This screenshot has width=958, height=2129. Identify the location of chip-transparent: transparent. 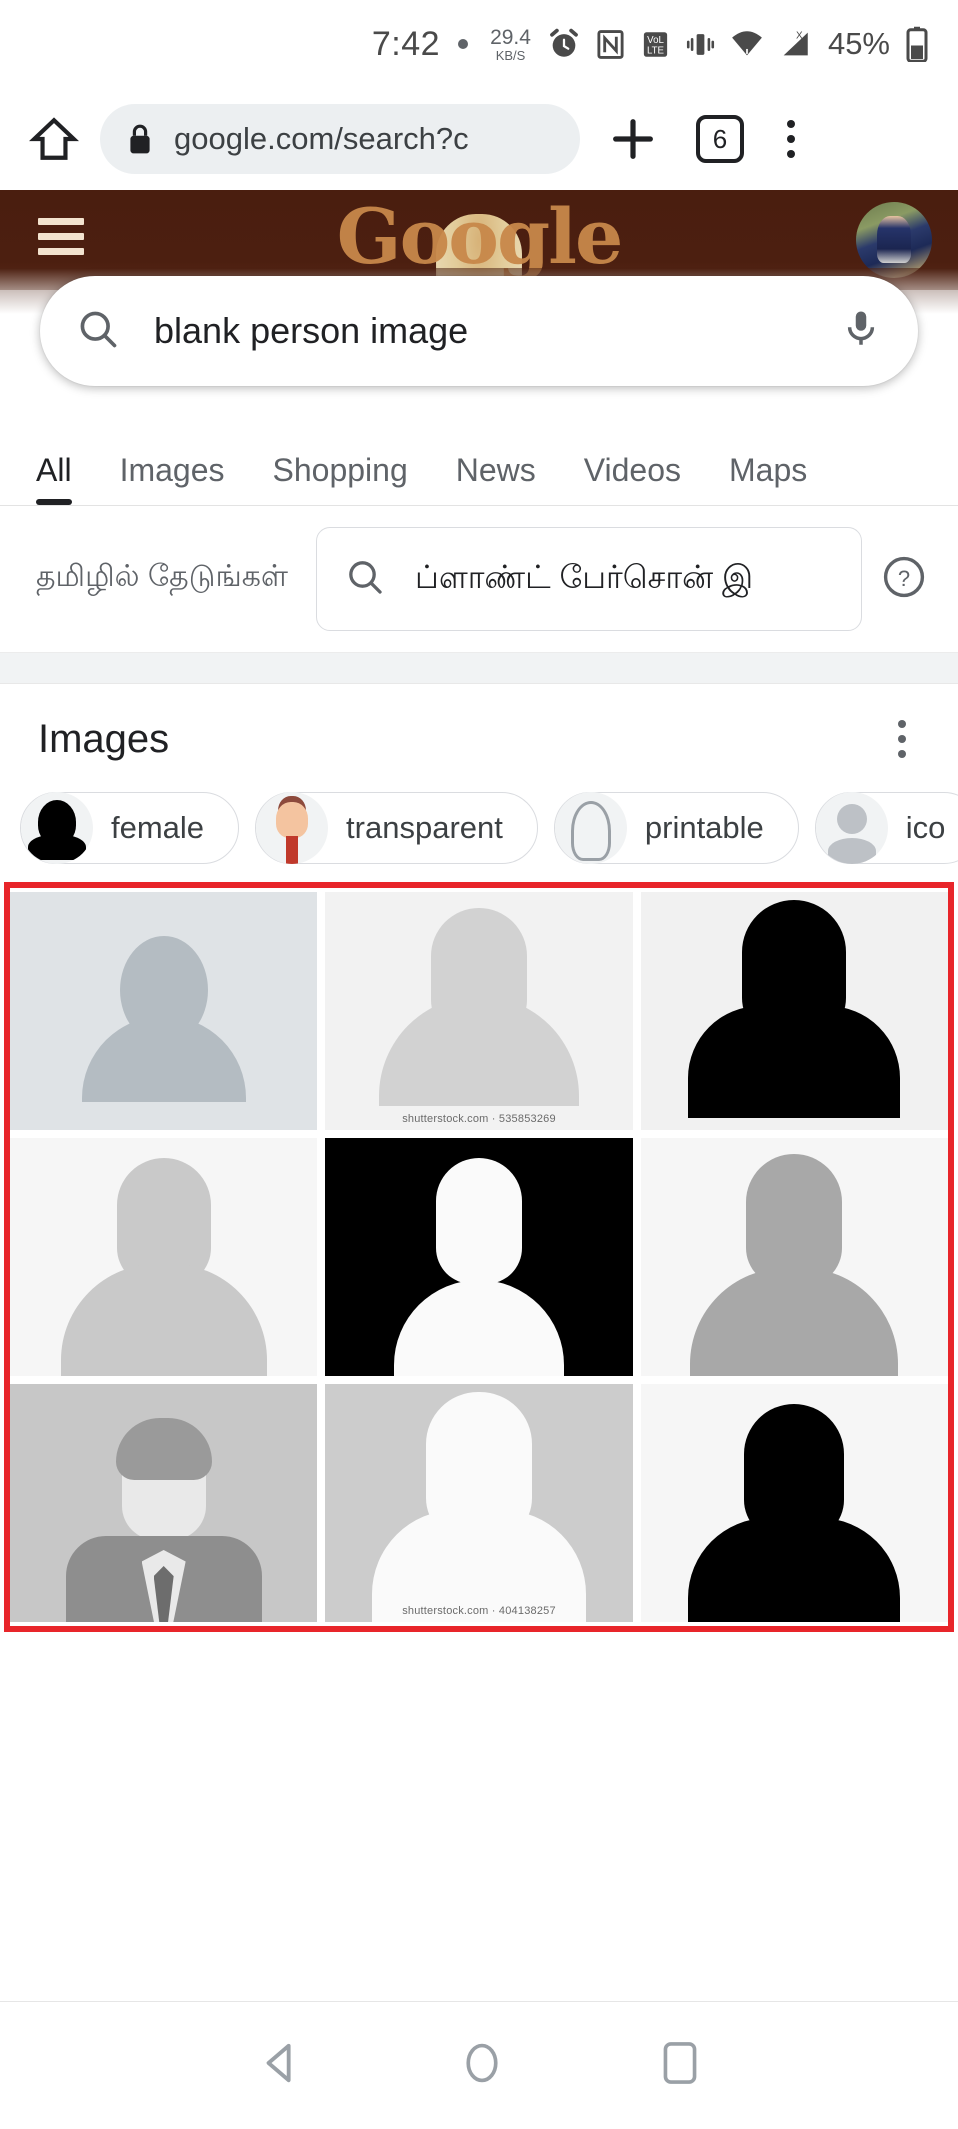
(396, 828).